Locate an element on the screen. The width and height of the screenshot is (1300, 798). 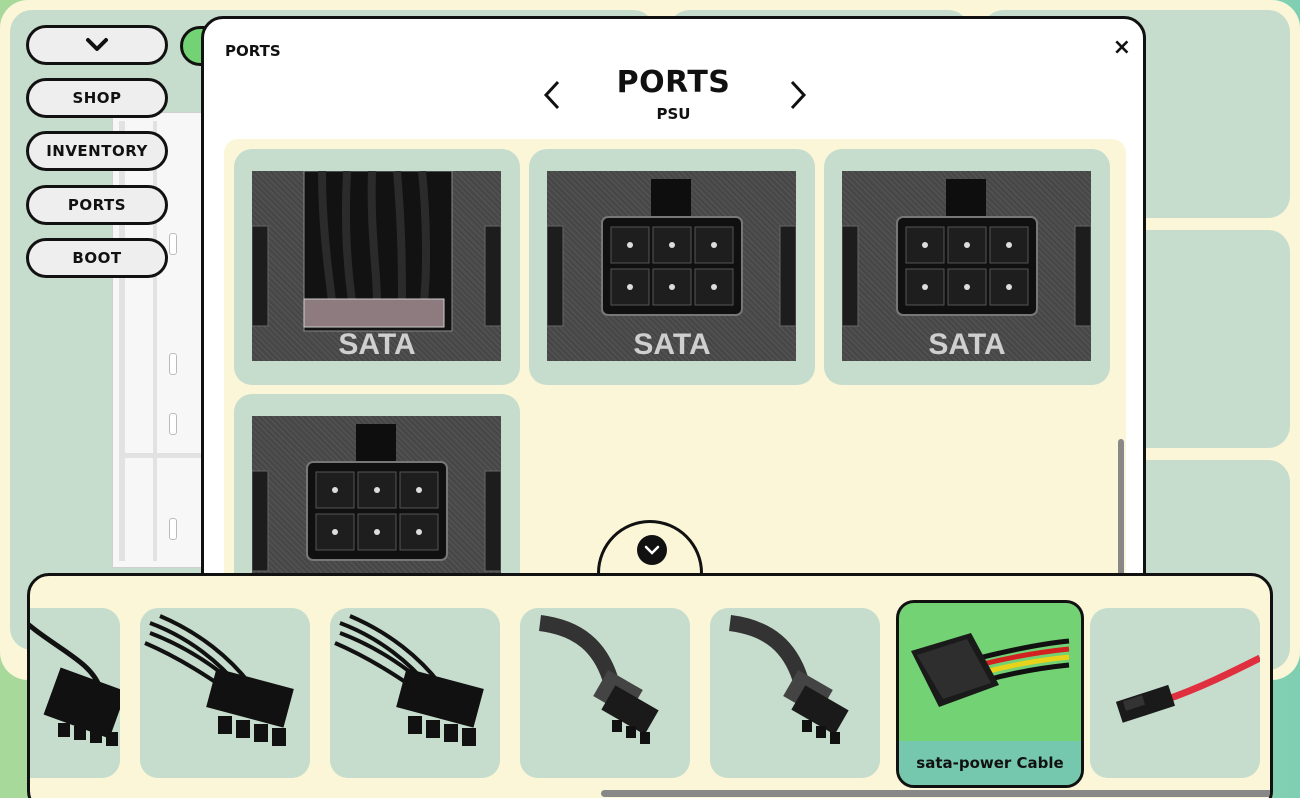
chevron-left-icon is located at coordinates (552, 95).